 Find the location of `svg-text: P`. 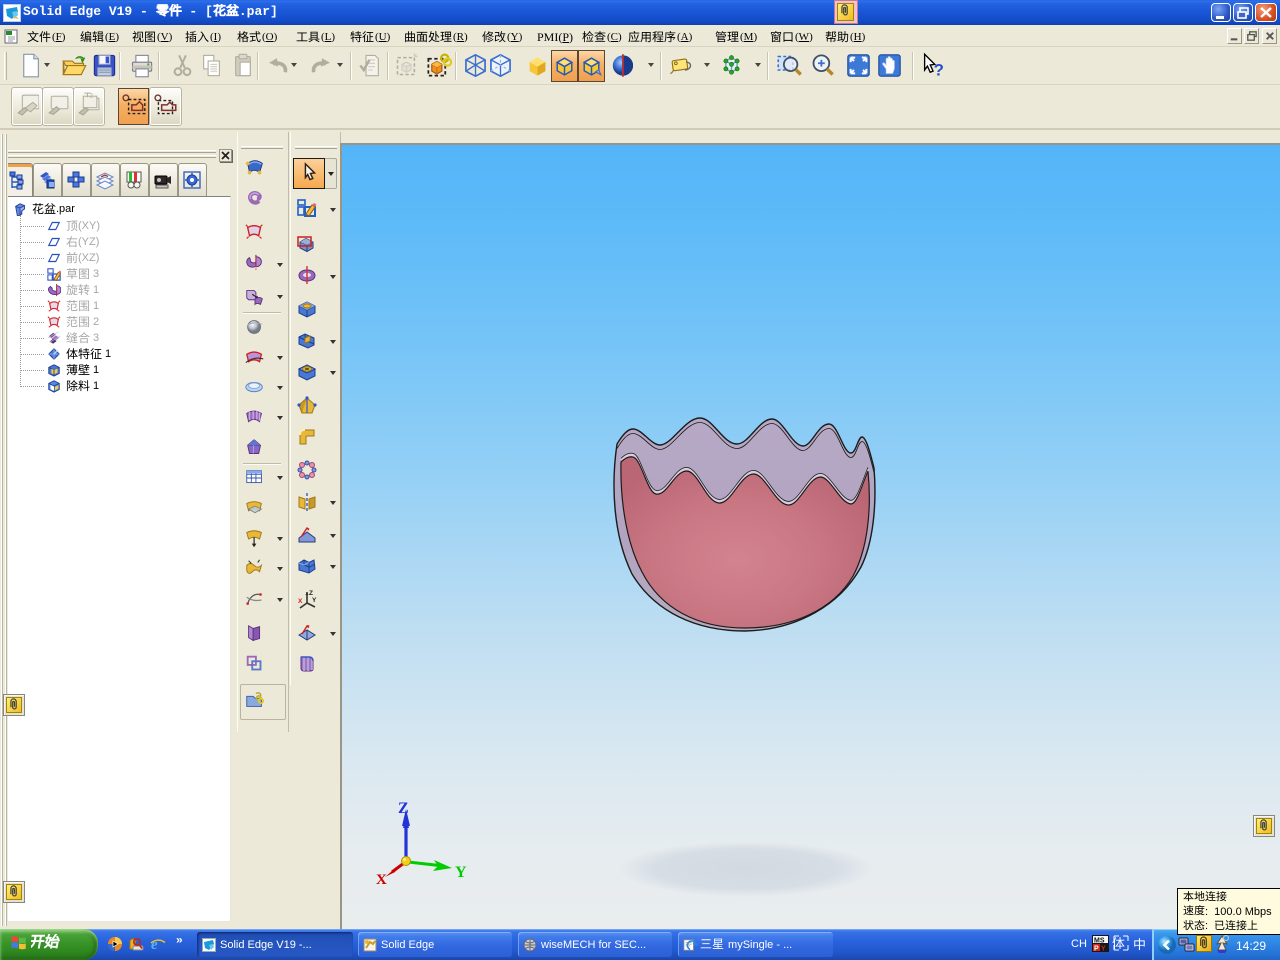

svg-text: P is located at coordinates (1096, 949).